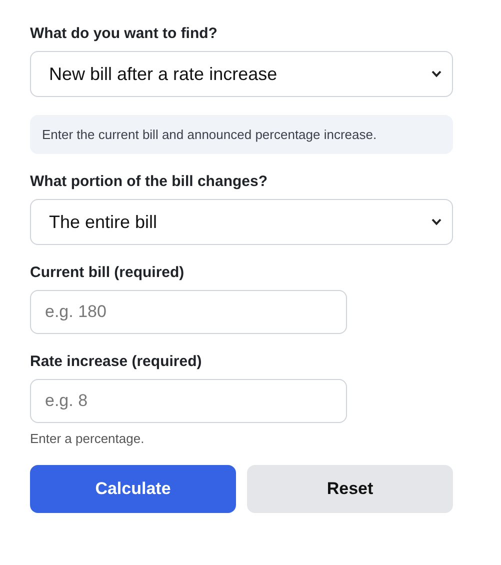 The width and height of the screenshot is (501, 565). What do you see at coordinates (241, 222) in the screenshot?
I see `dropdown: The entire bill` at bounding box center [241, 222].